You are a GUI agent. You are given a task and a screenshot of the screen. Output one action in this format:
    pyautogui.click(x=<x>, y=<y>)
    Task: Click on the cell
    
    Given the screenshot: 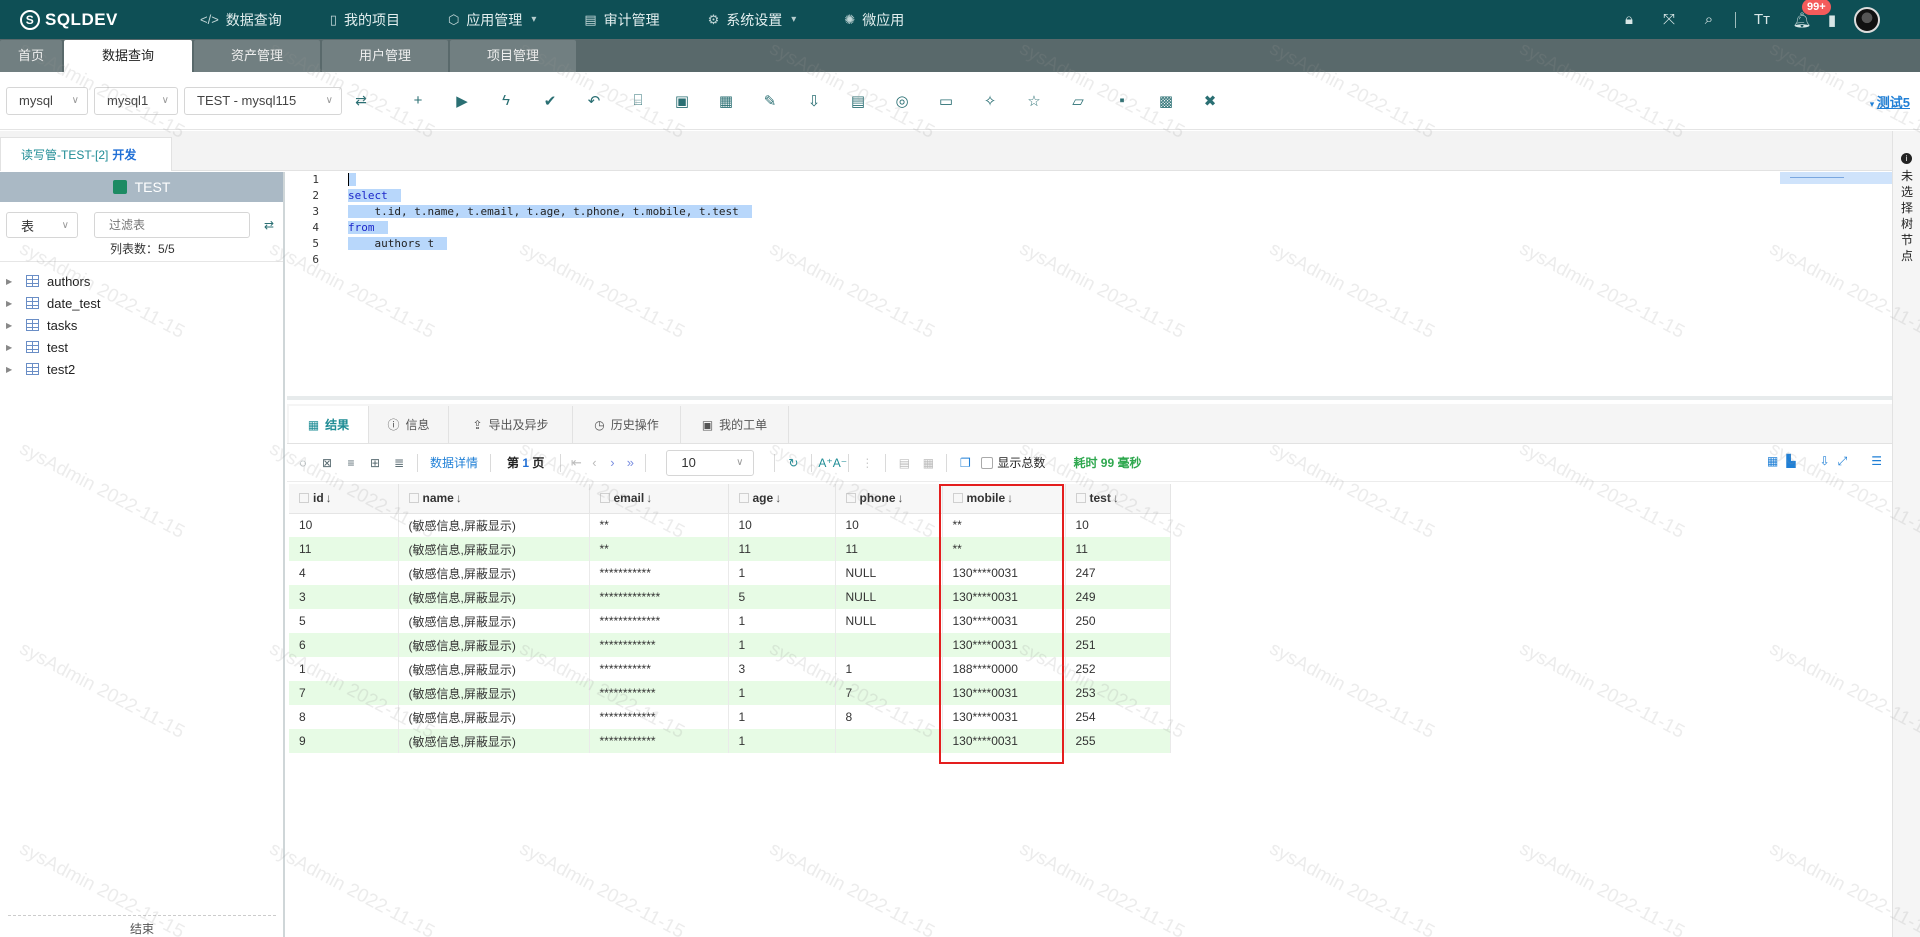 What is the action you would take?
    pyautogui.click(x=889, y=645)
    